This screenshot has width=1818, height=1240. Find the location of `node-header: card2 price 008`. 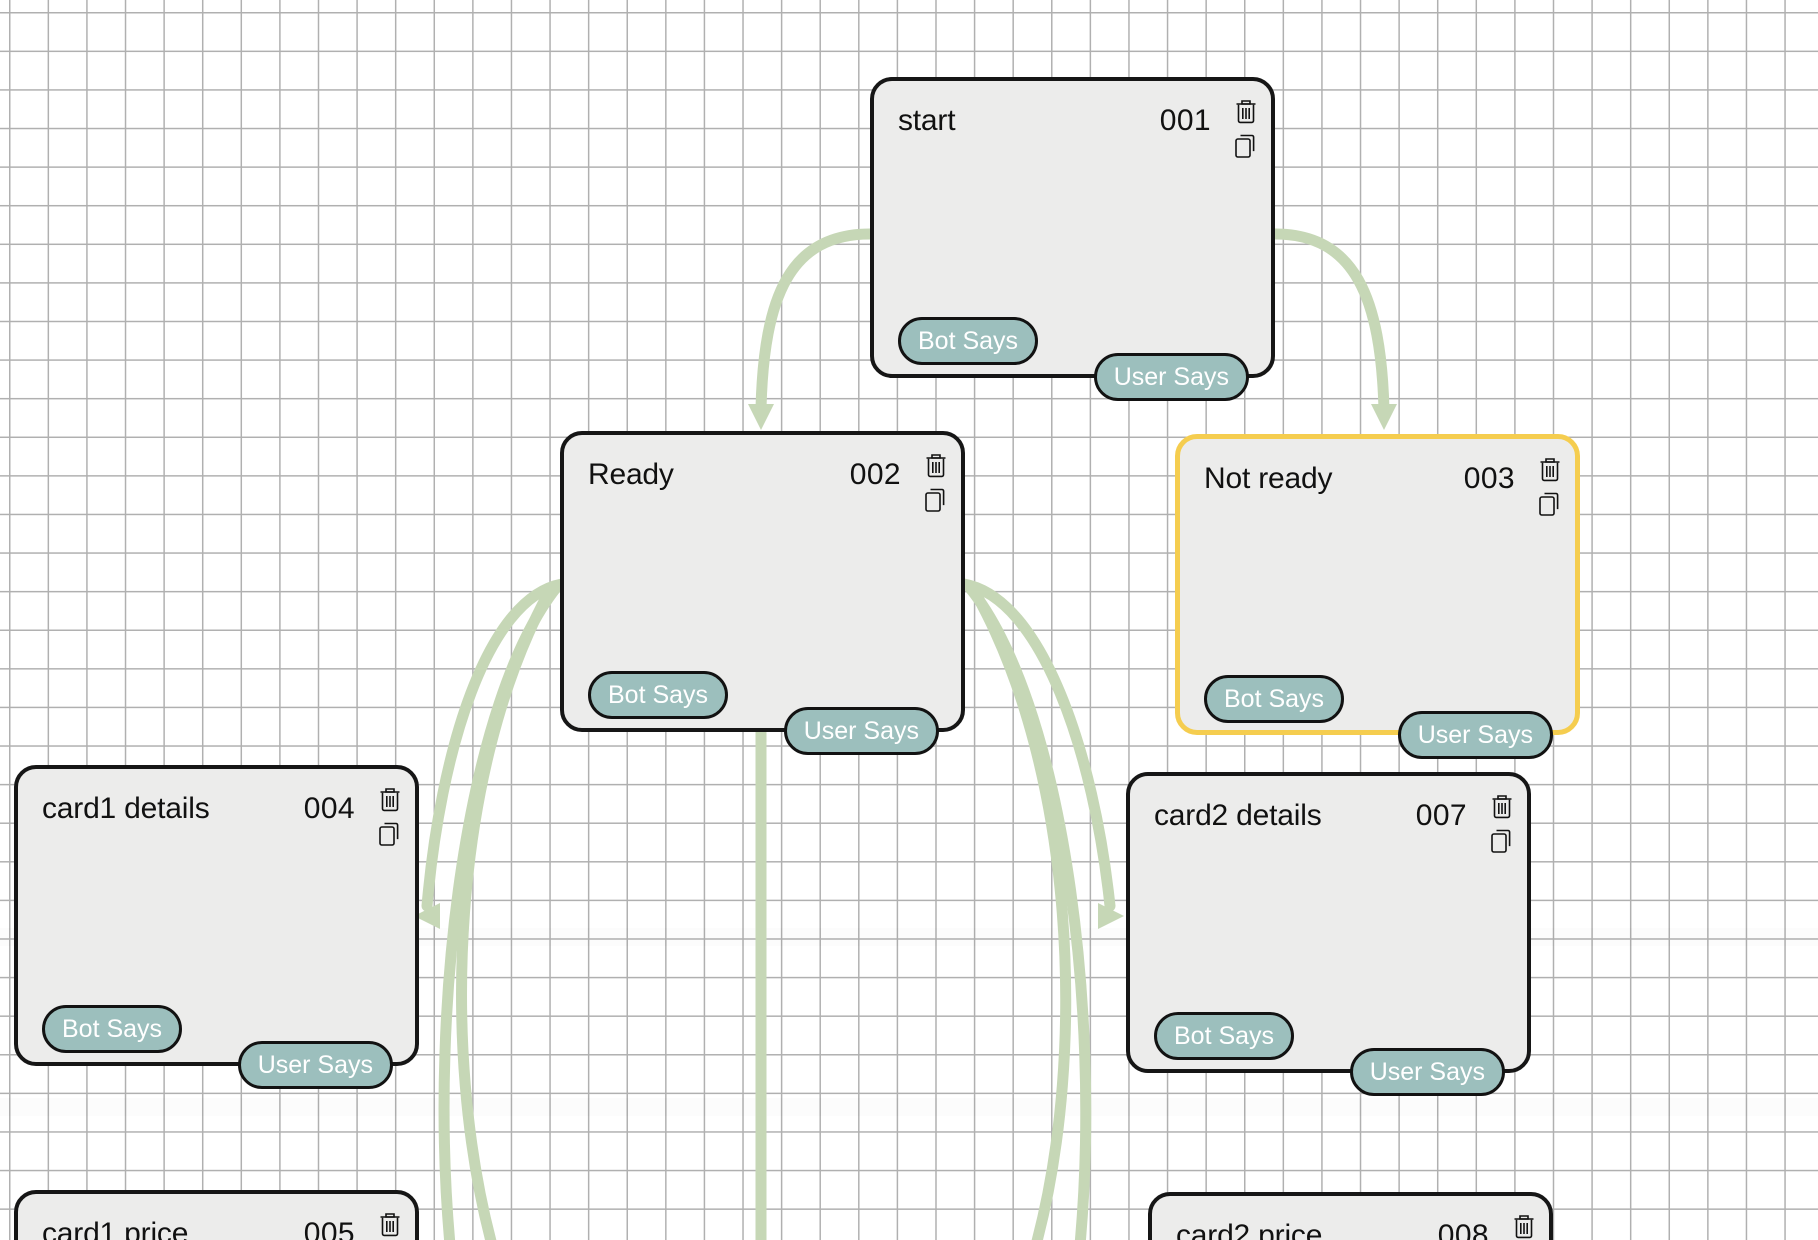

node-header: card2 price 008 is located at coordinates (1350, 1227).